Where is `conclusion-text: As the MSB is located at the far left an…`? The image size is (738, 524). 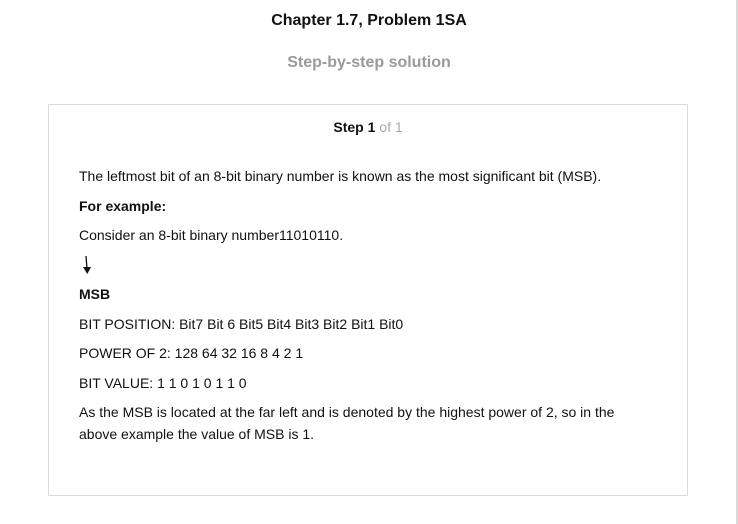 conclusion-text: As the MSB is located at the far left an… is located at coordinates (347, 423).